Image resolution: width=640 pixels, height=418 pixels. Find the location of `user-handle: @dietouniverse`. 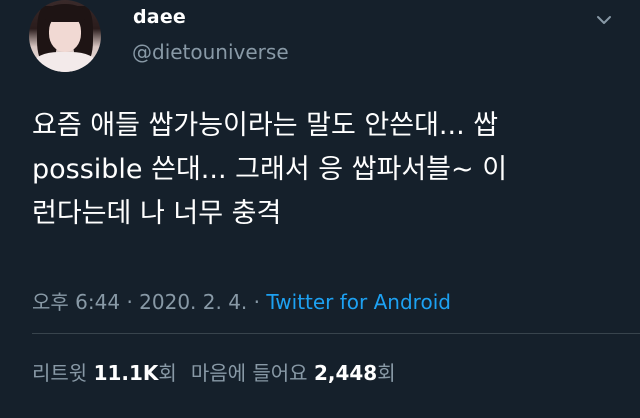

user-handle: @dietouniverse is located at coordinates (210, 52).